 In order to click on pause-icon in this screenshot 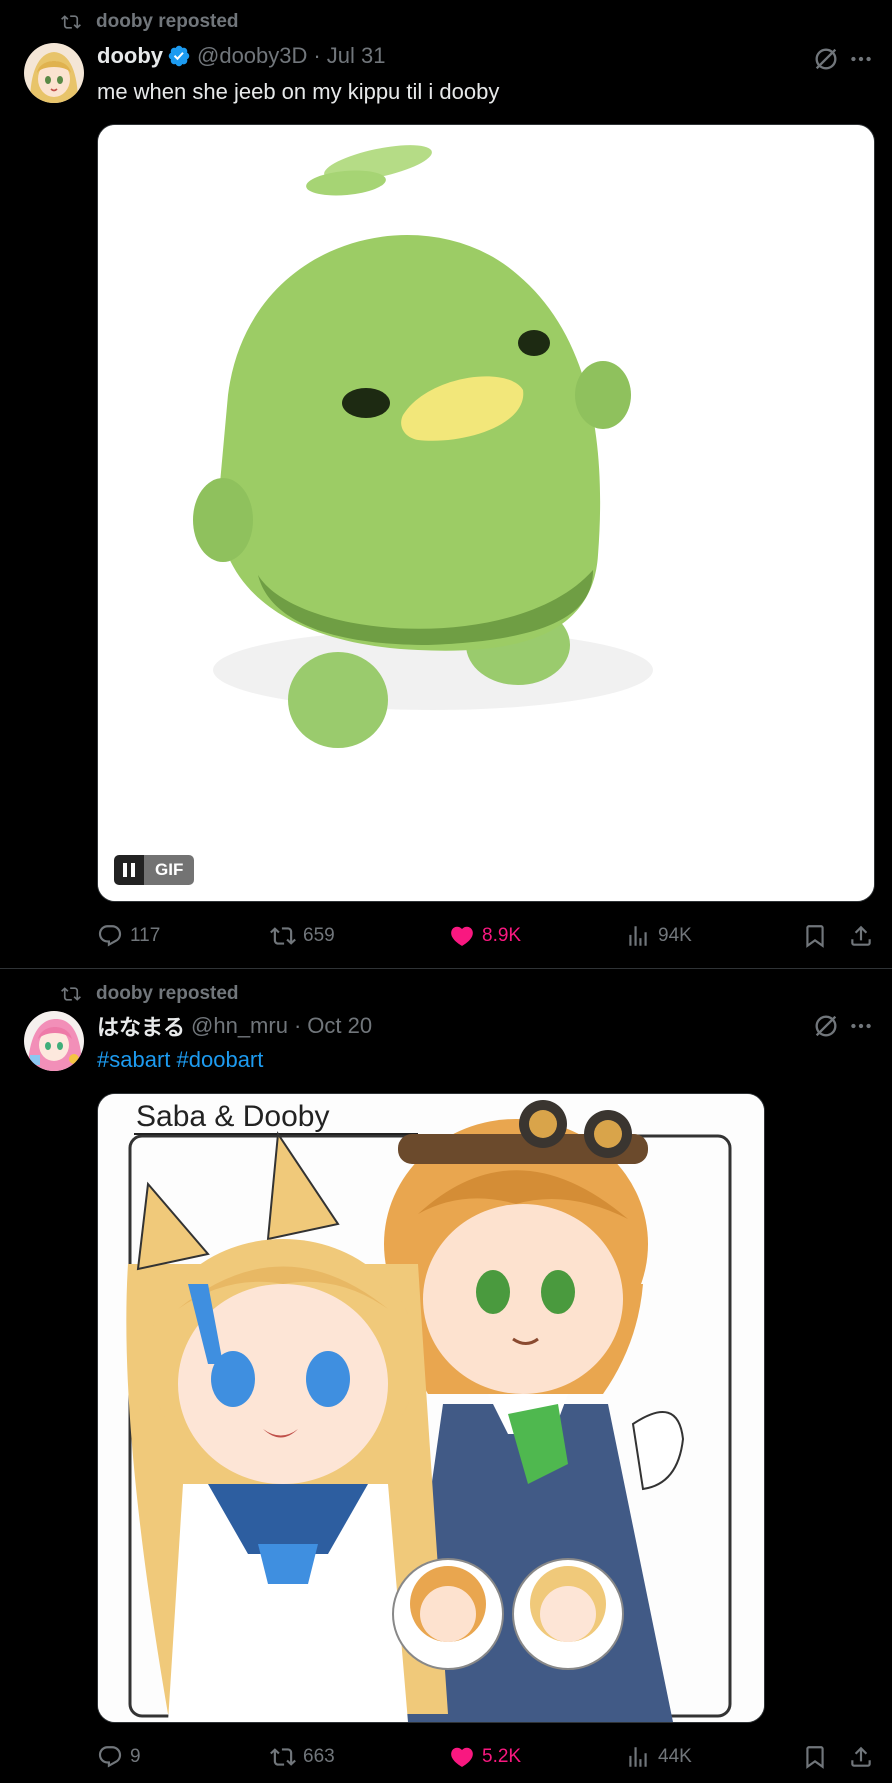, I will do `click(129, 870)`.